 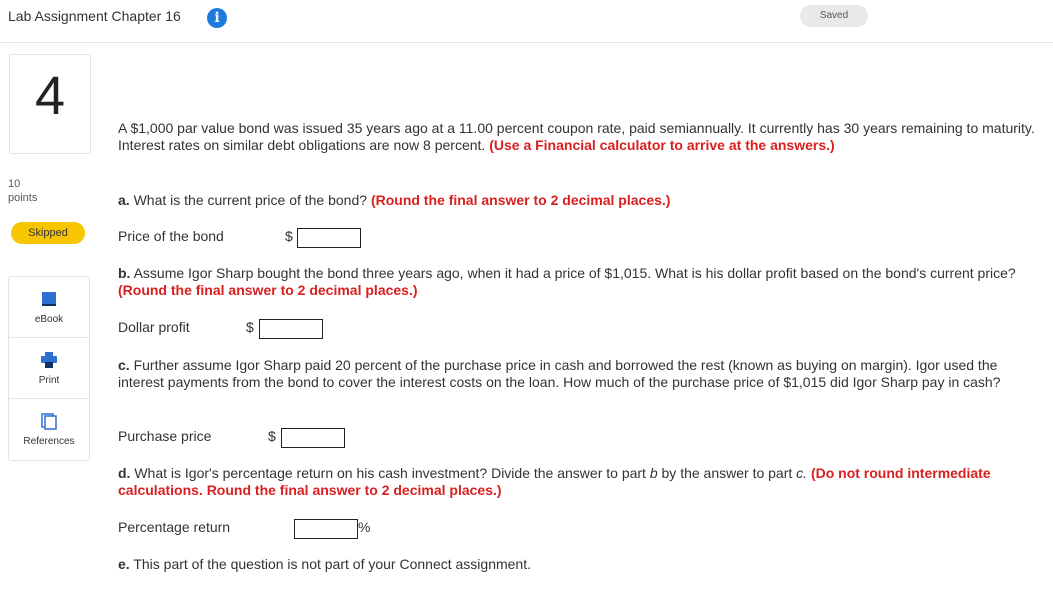 I want to click on ebook-label: eBook, so click(x=49, y=319).